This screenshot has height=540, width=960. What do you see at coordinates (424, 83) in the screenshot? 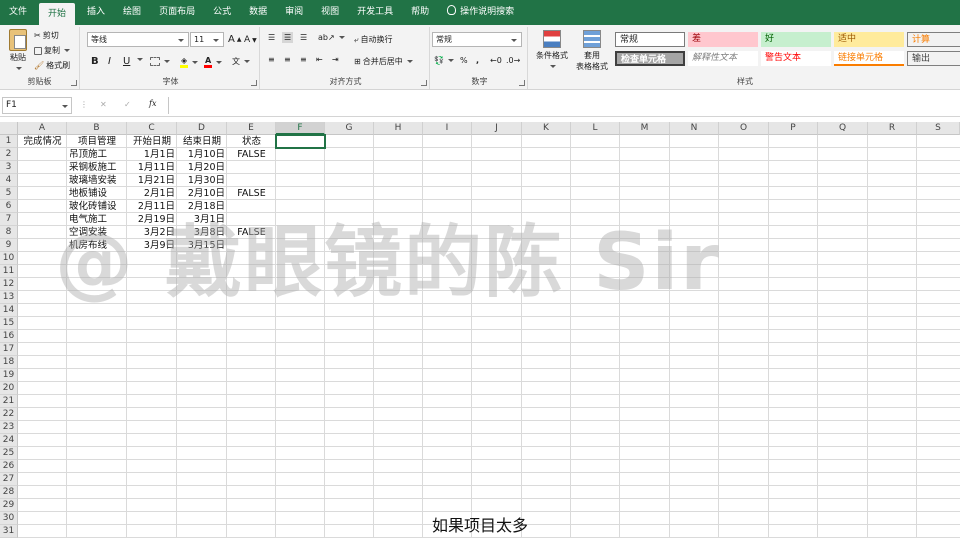
I see `alignment-dialog-launcher` at bounding box center [424, 83].